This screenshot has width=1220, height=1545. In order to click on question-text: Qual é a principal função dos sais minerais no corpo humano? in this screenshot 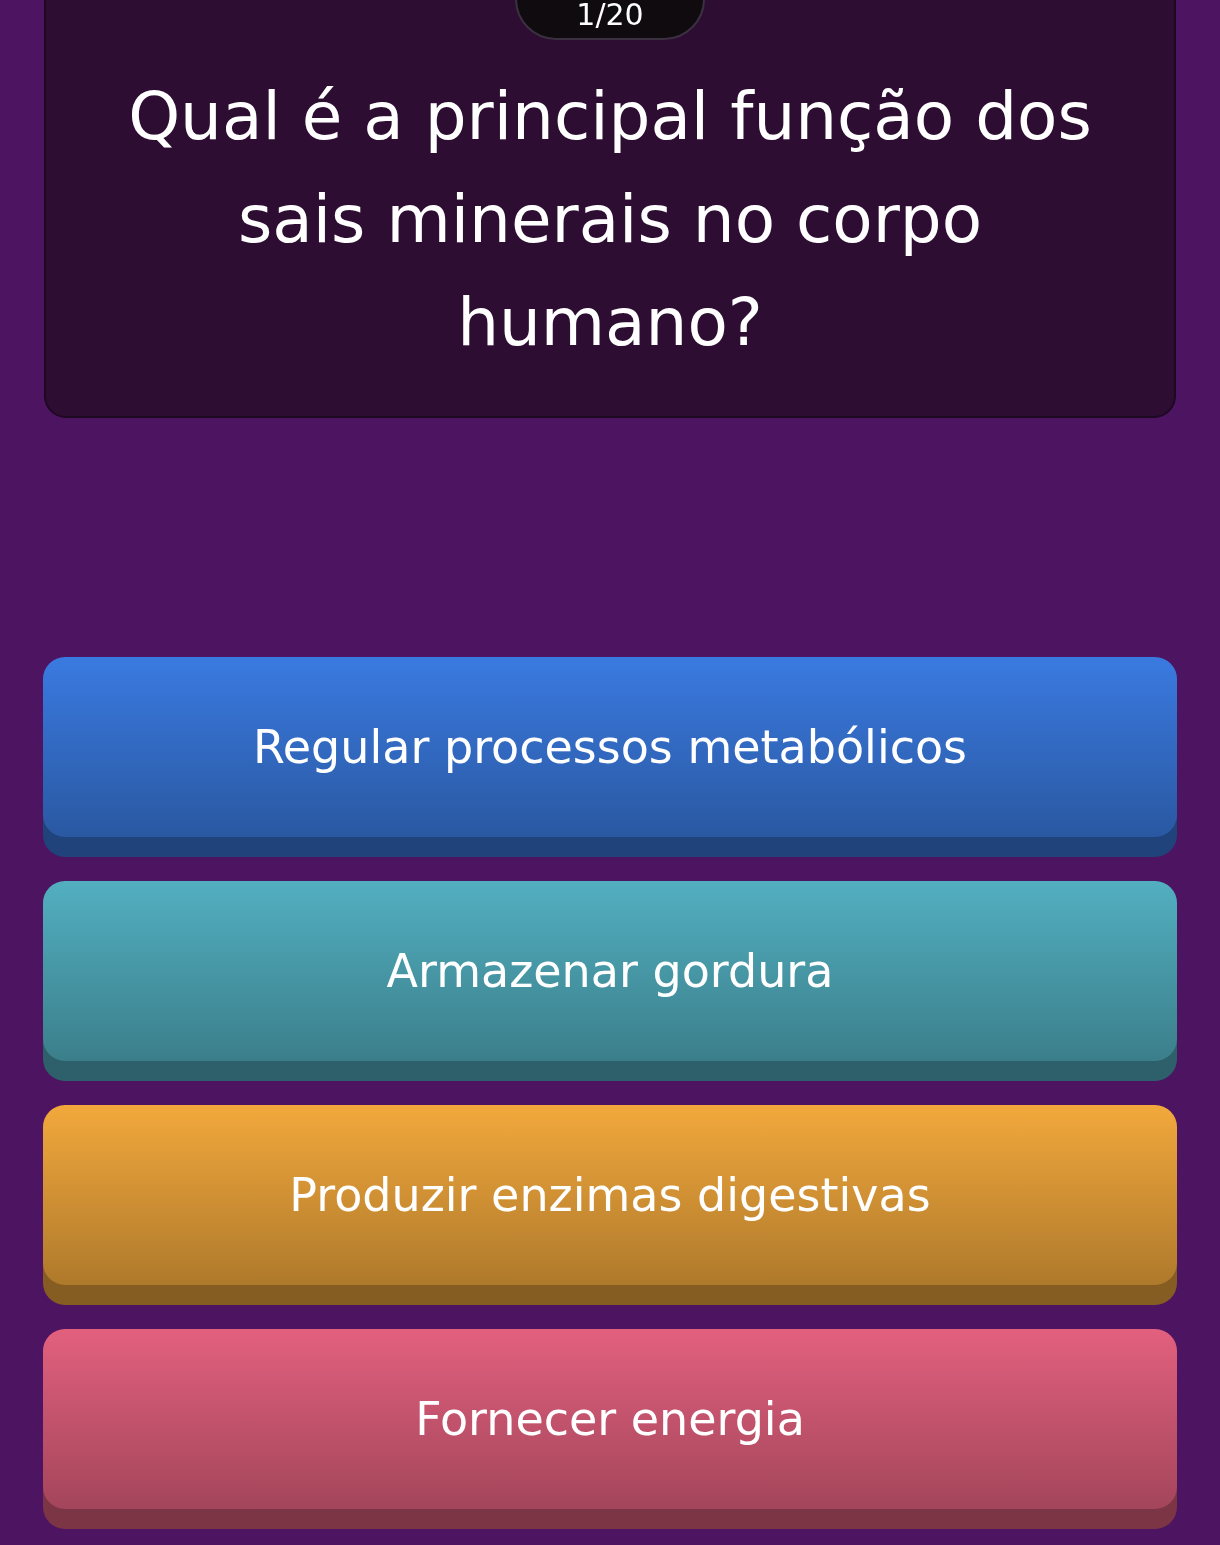, I will do `click(610, 219)`.